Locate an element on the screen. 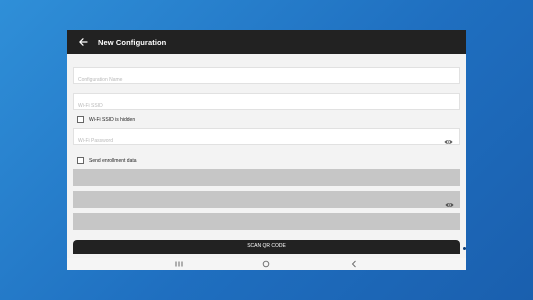 This screenshot has height=300, width=533. configuration-name-field is located at coordinates (266, 77).